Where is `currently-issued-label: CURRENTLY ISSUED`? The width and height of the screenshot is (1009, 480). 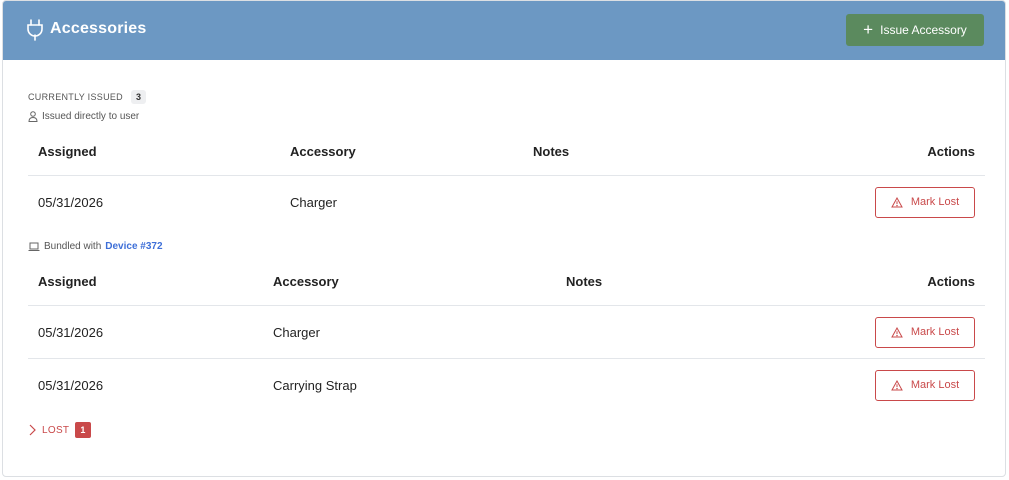 currently-issued-label: CURRENTLY ISSUED is located at coordinates (75, 97).